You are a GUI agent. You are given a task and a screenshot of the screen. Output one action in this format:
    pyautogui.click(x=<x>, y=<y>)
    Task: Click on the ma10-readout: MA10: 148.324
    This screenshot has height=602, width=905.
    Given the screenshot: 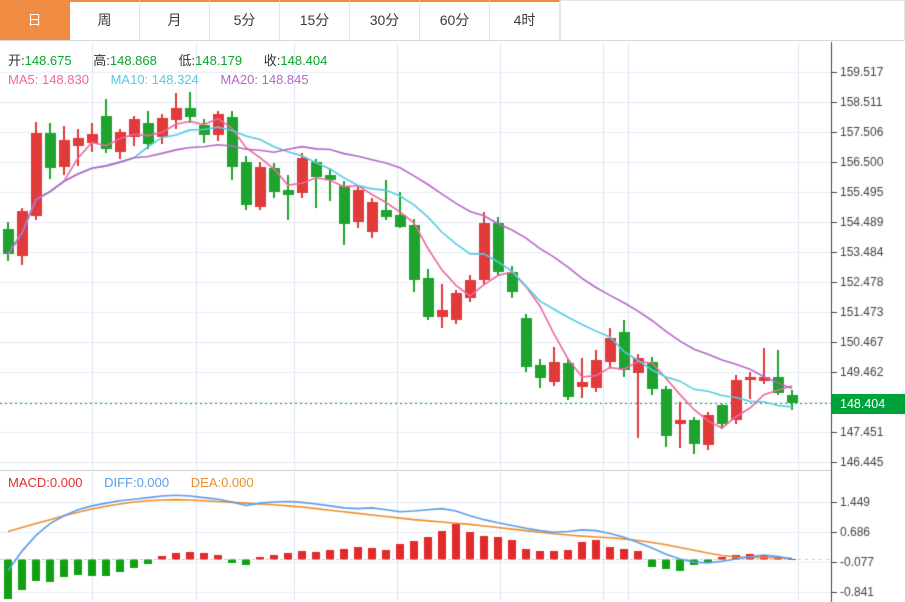 What is the action you would take?
    pyautogui.click(x=154, y=79)
    